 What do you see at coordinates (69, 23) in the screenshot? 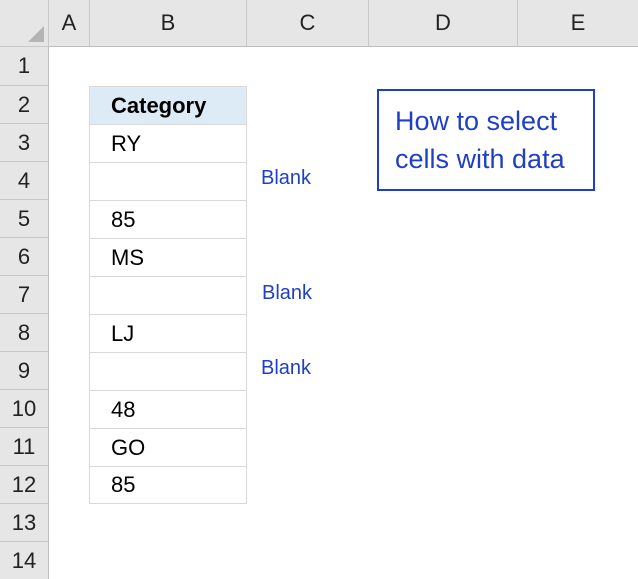
I see `column-header-a: A` at bounding box center [69, 23].